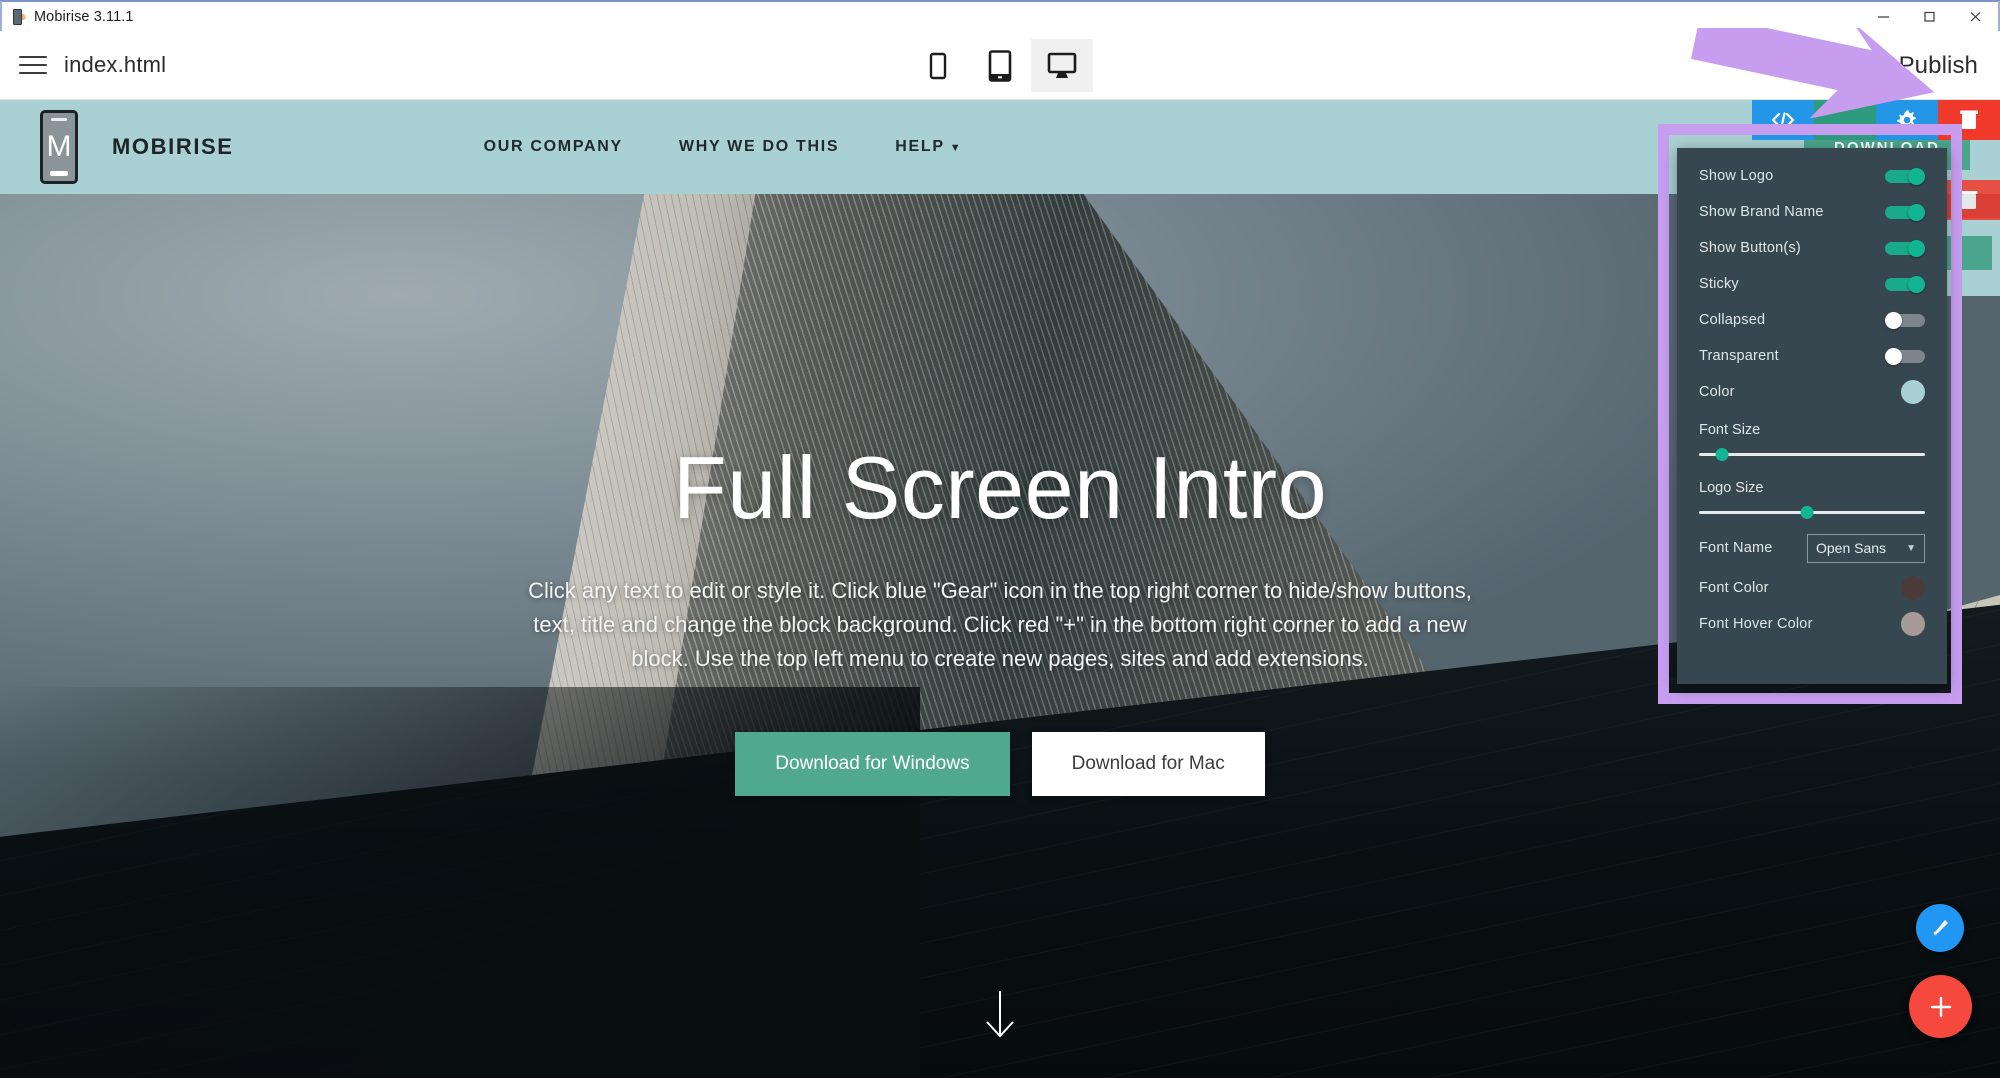 The image size is (2000, 1078). What do you see at coordinates (1871, 65) in the screenshot?
I see `cloud-upload-icon` at bounding box center [1871, 65].